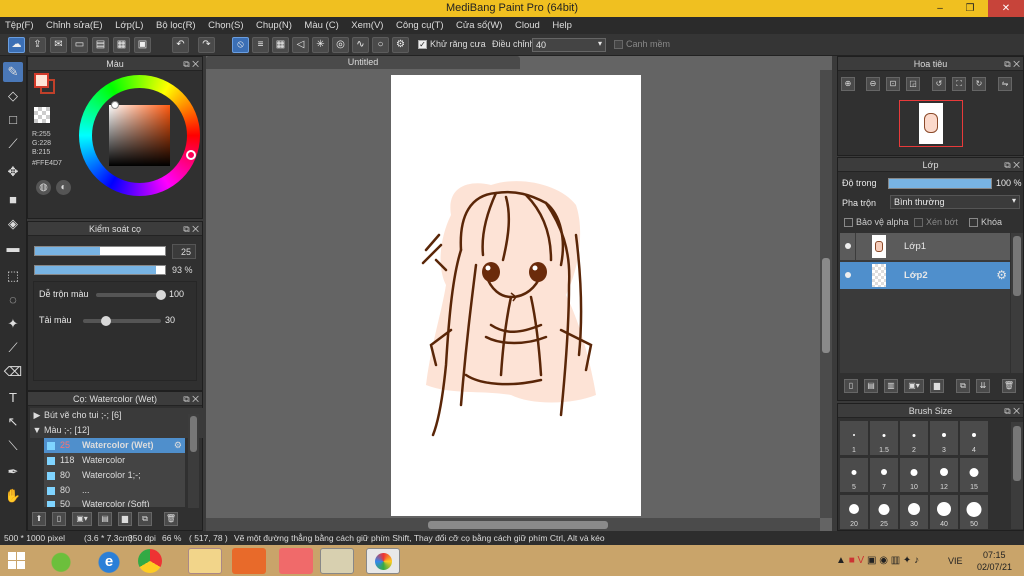  What do you see at coordinates (43, 187) in the screenshot?
I see `palette-icon: ◍` at bounding box center [43, 187].